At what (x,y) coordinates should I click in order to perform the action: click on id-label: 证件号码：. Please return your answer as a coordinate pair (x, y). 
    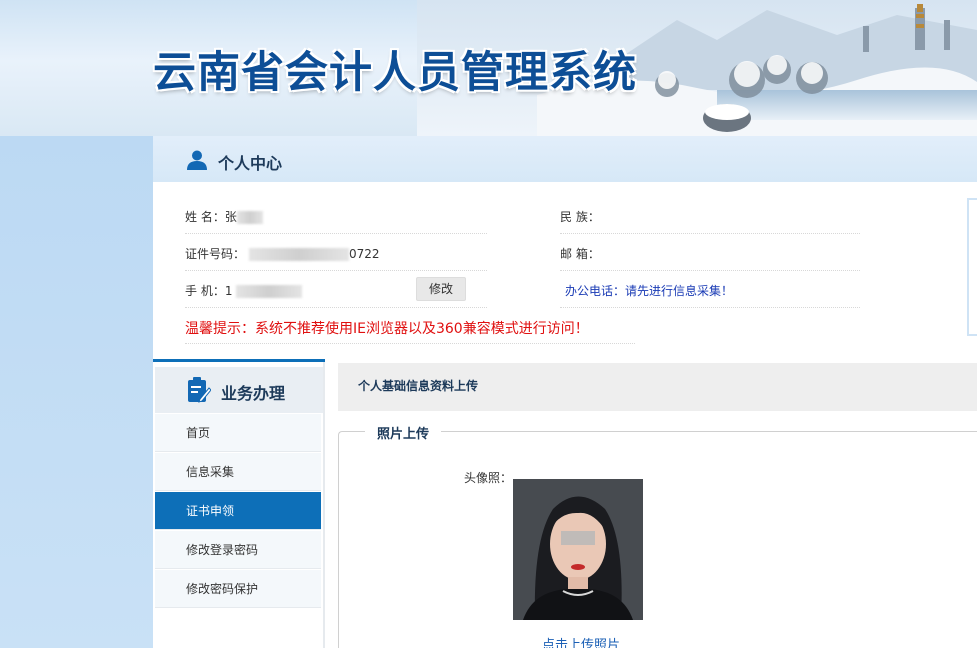
    Looking at the image, I should click on (215, 254).